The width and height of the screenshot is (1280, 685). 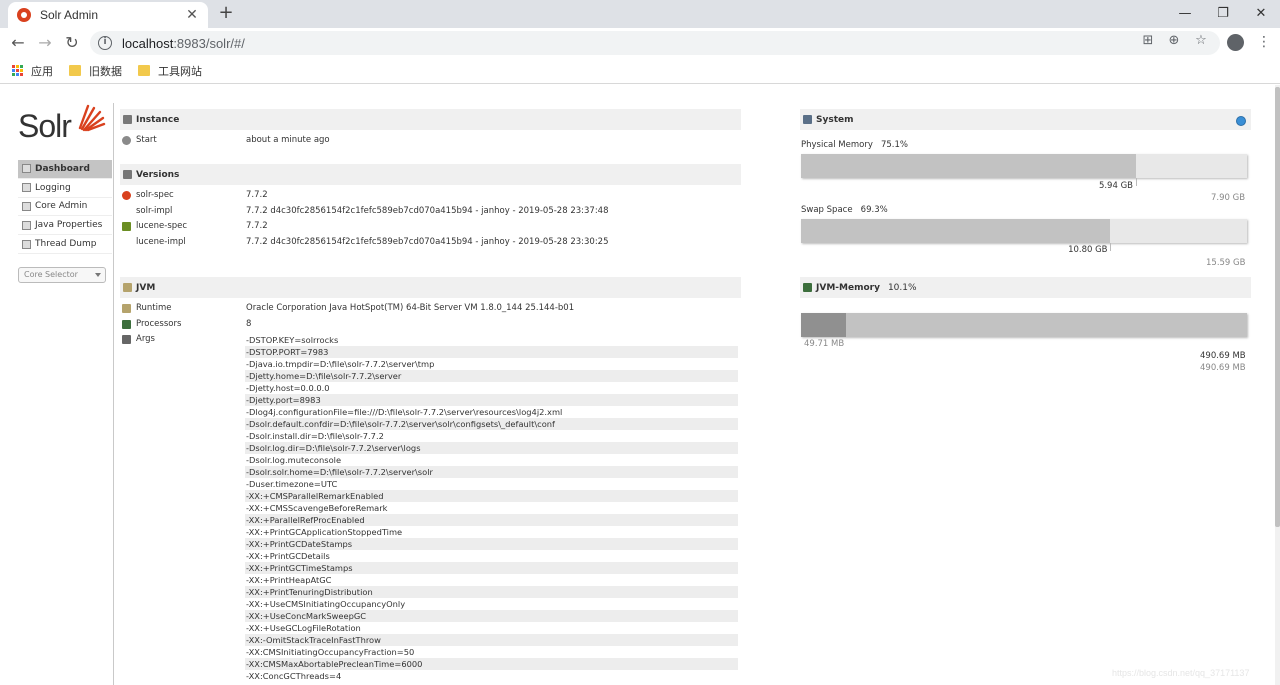 What do you see at coordinates (72, 43) in the screenshot?
I see `reload-icon: ↻` at bounding box center [72, 43].